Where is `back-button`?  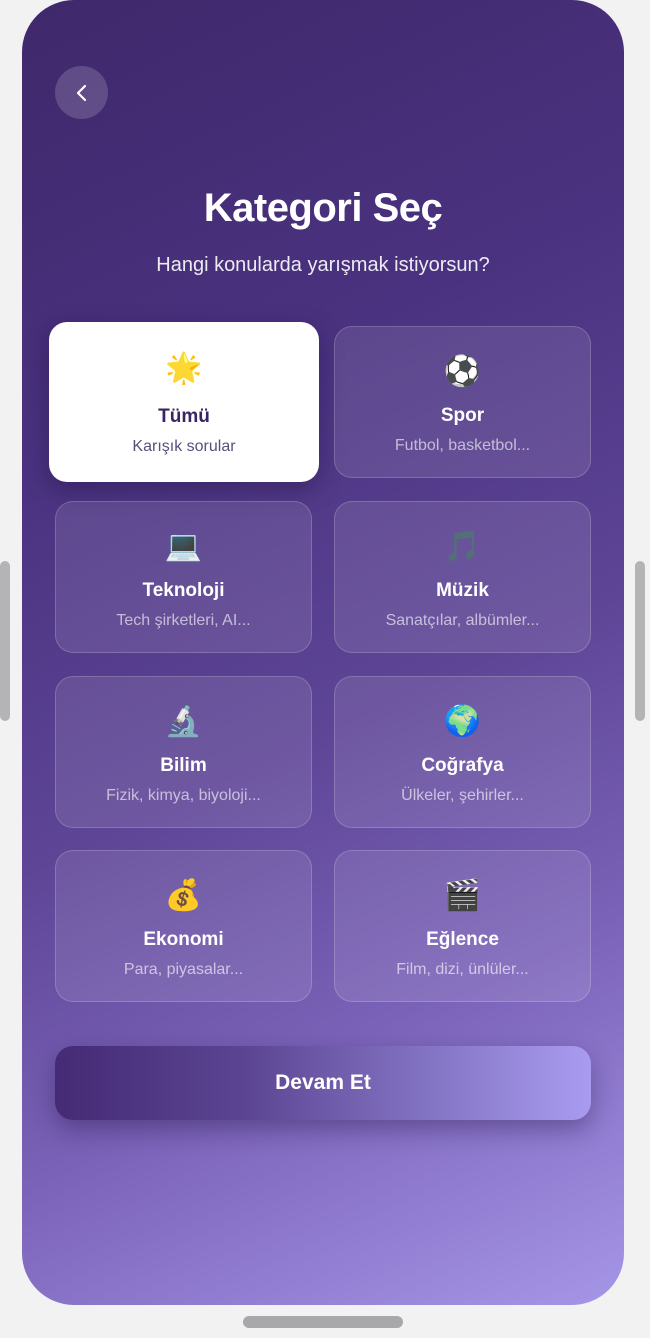 back-button is located at coordinates (81, 92).